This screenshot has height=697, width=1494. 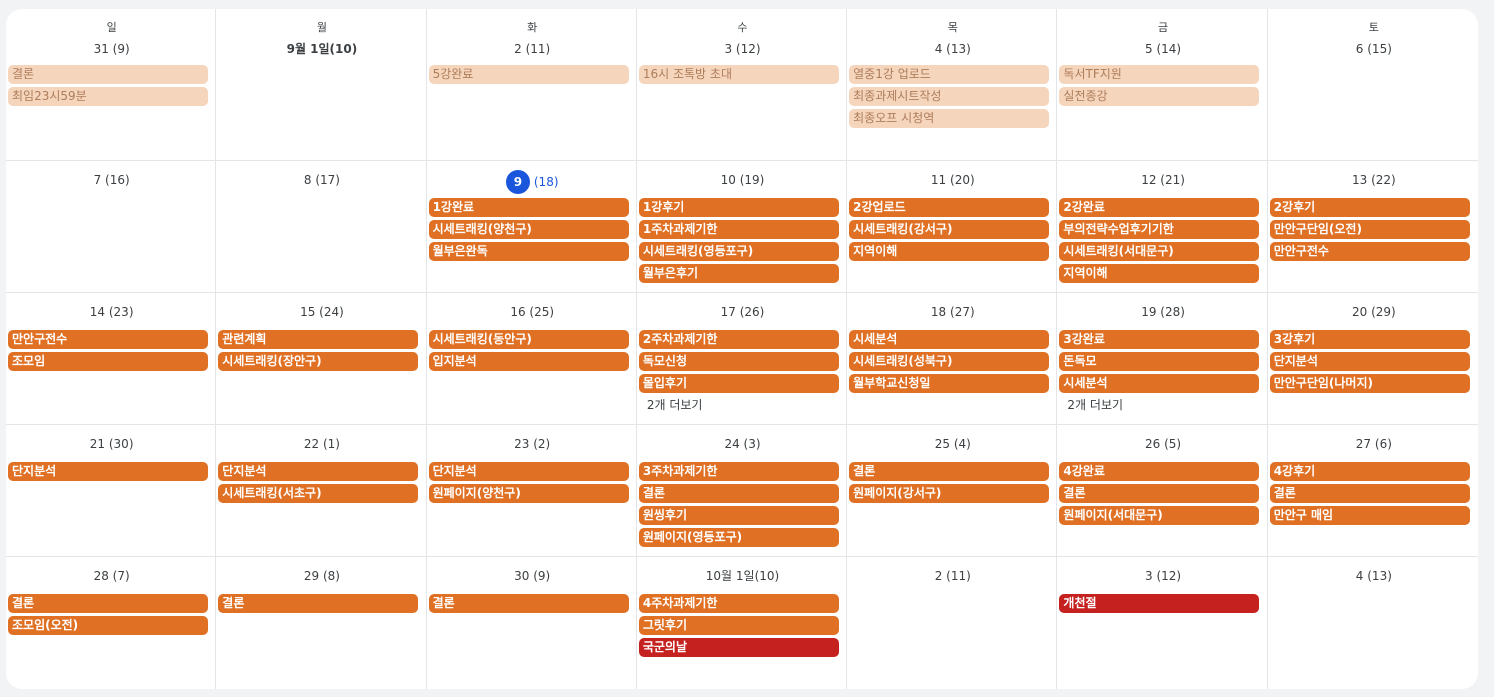 What do you see at coordinates (532, 444) in the screenshot?
I see `date-label: 23 (2)` at bounding box center [532, 444].